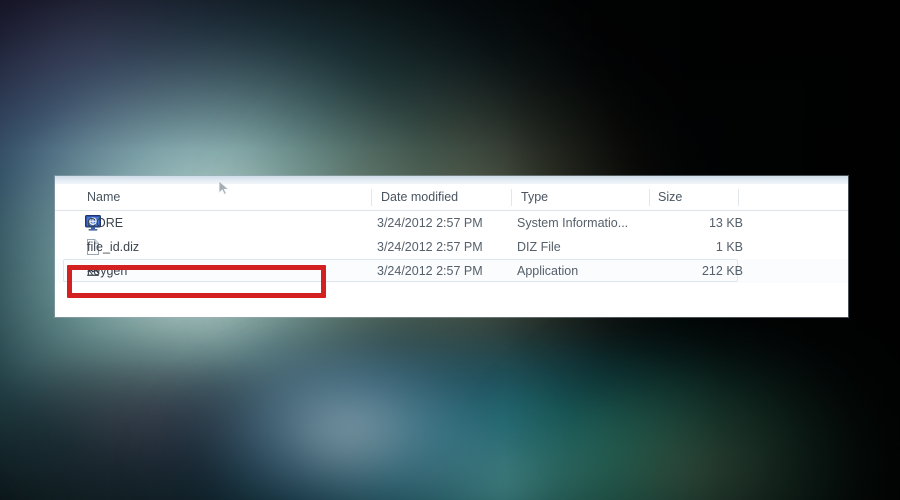  Describe the element at coordinates (696, 197) in the screenshot. I see `column-header-size: Size` at that location.